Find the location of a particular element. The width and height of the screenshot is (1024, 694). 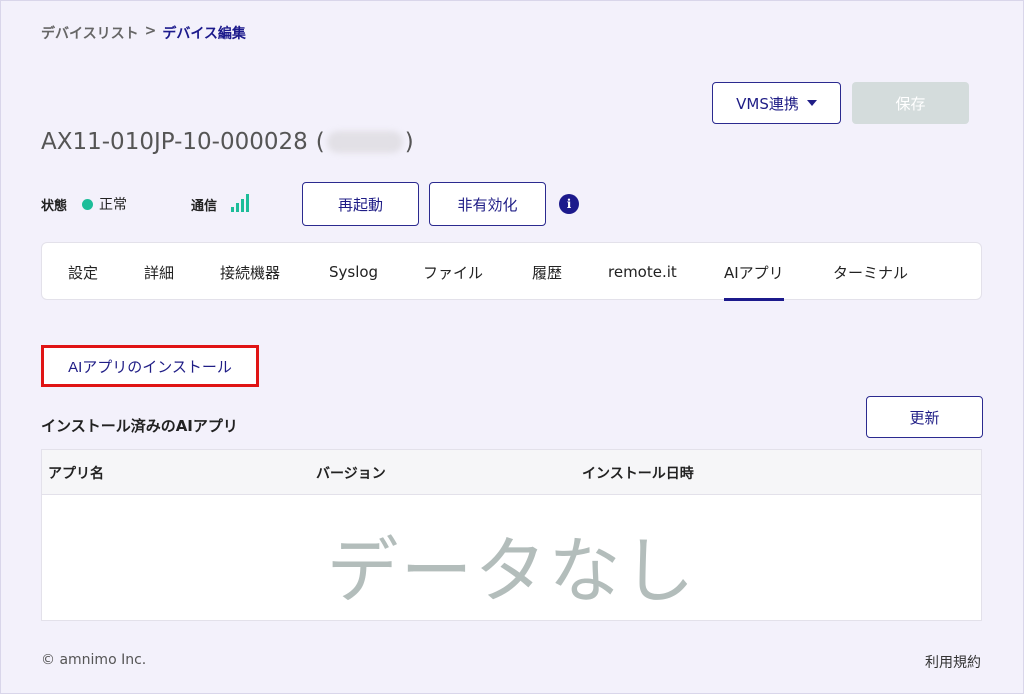

install-ai-app-button: AIアプリのインストール is located at coordinates (150, 366).